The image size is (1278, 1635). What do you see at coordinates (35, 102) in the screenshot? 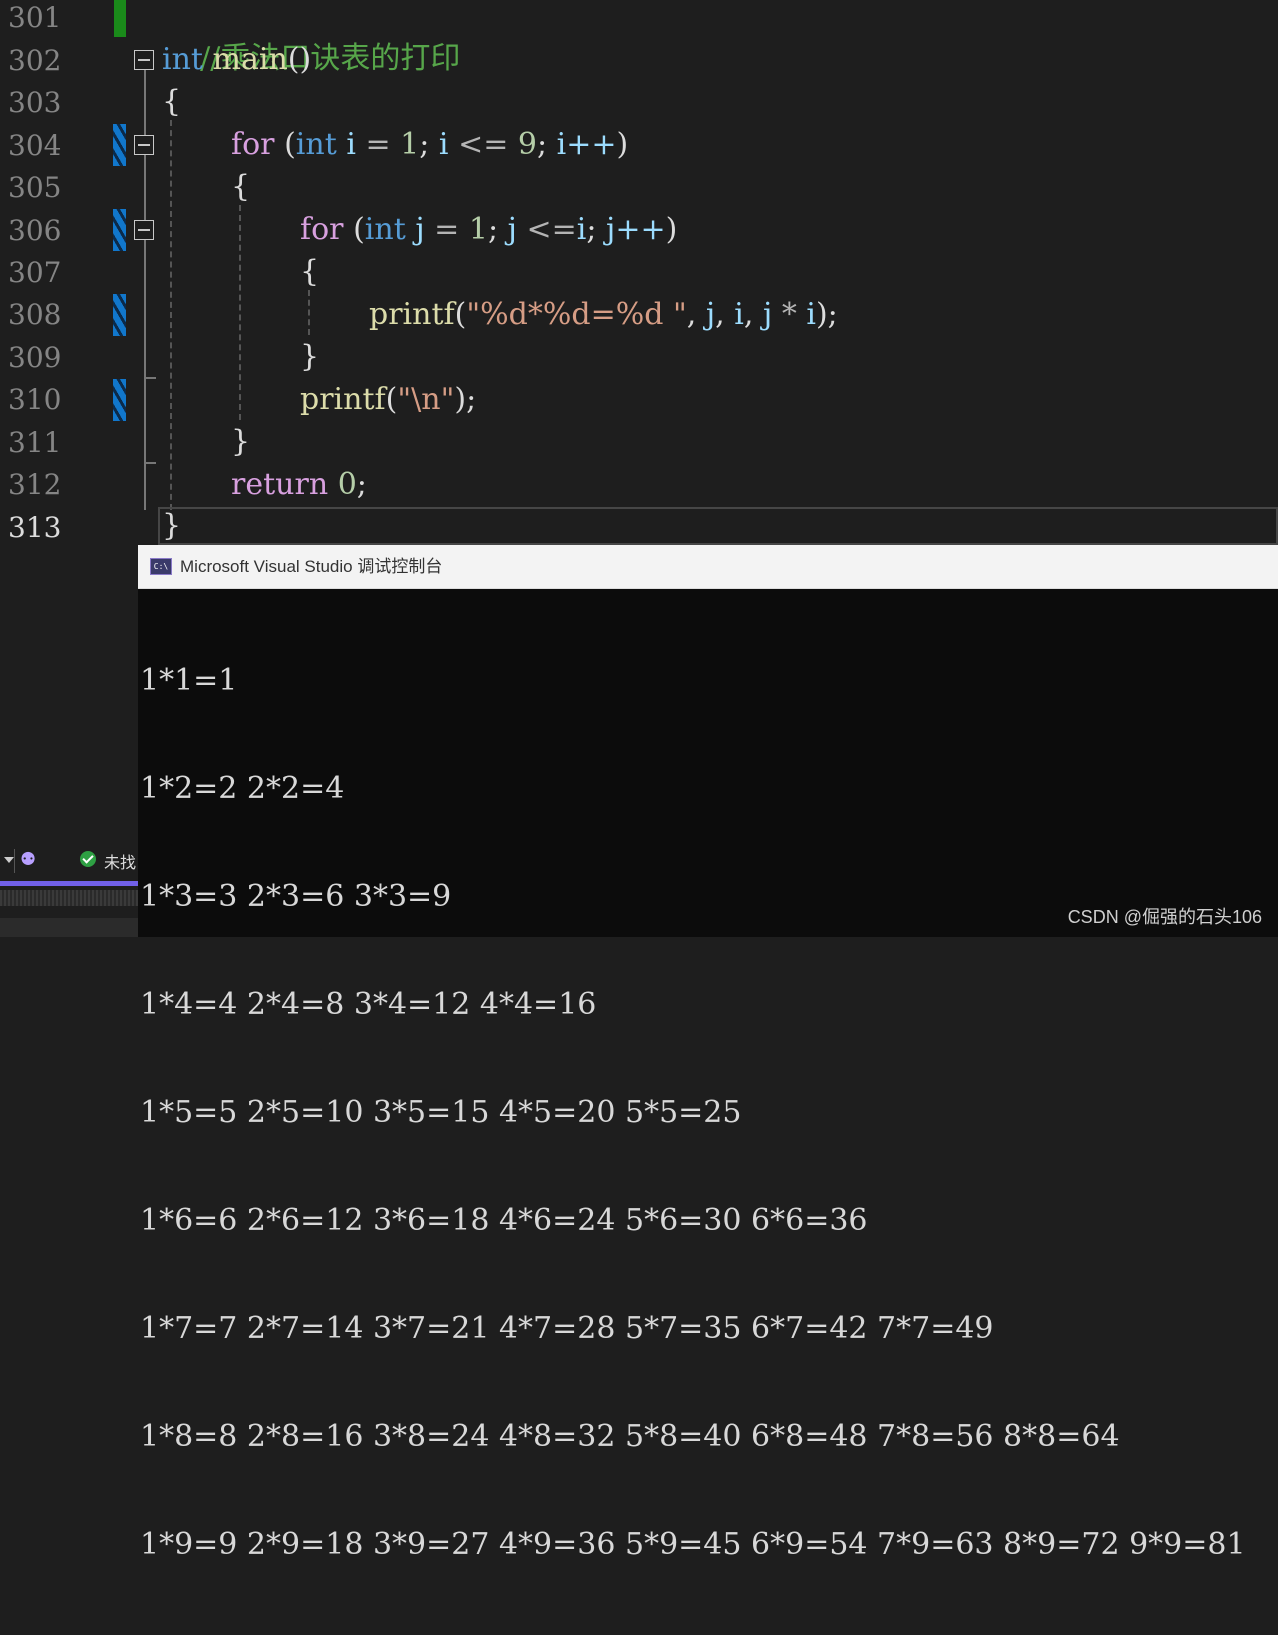
I see `line-number: 303` at bounding box center [35, 102].